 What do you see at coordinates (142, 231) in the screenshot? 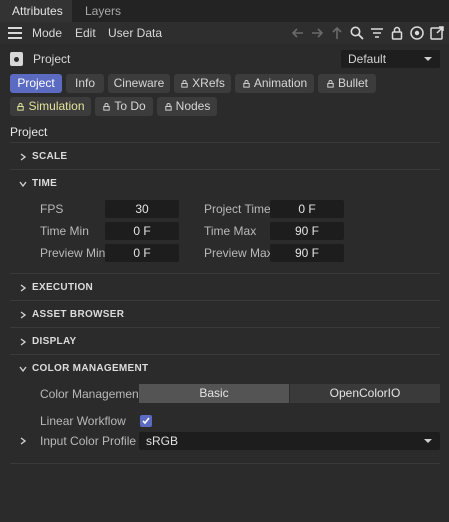
I see `time-min-field: 0 F` at bounding box center [142, 231].